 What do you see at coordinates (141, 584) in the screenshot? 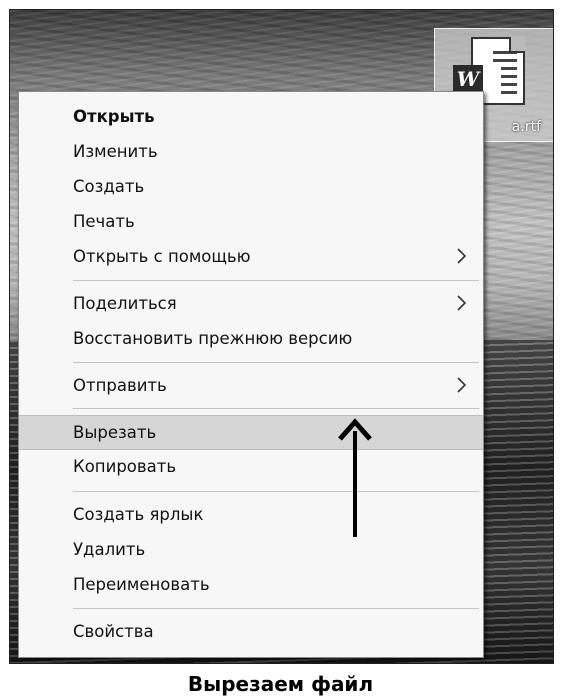
I see `menu-item-label: Переименовать` at bounding box center [141, 584].